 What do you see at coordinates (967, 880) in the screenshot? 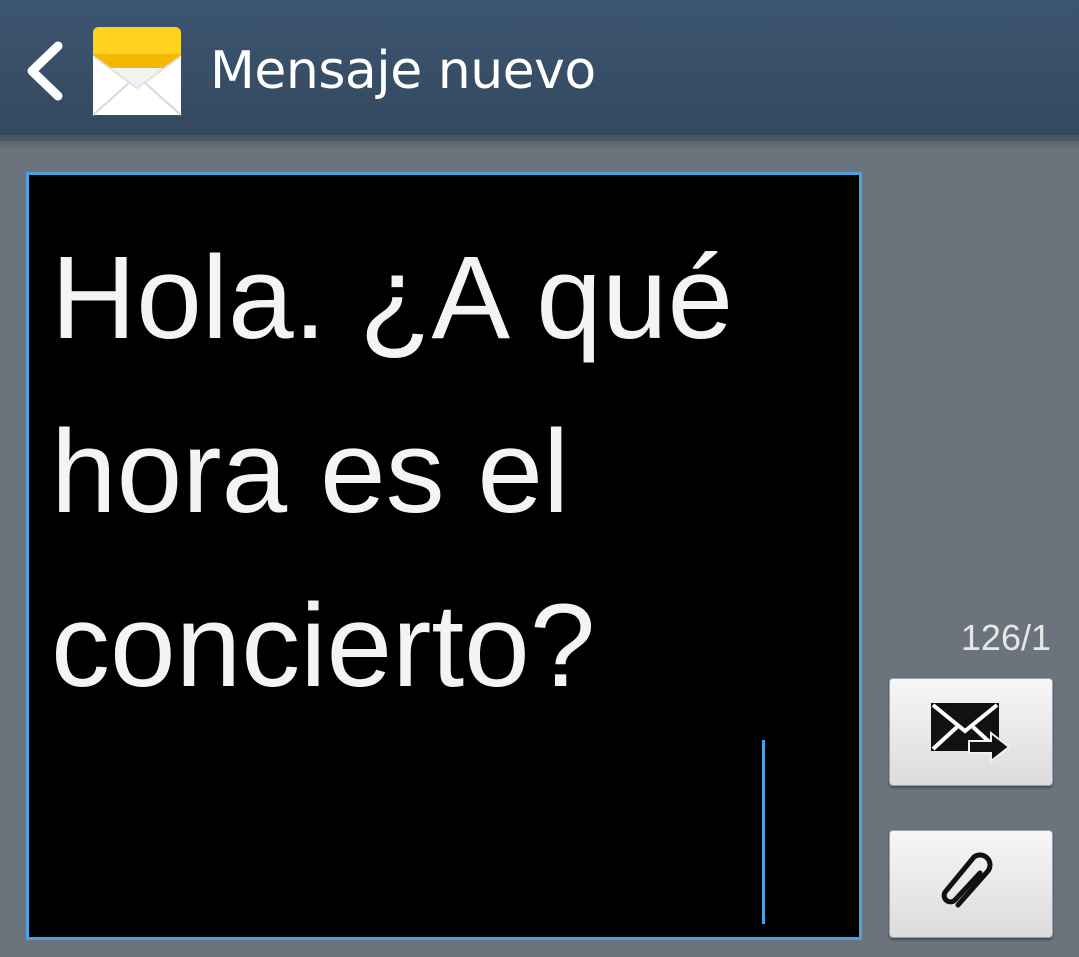
I see `paperclip-icon` at bounding box center [967, 880].